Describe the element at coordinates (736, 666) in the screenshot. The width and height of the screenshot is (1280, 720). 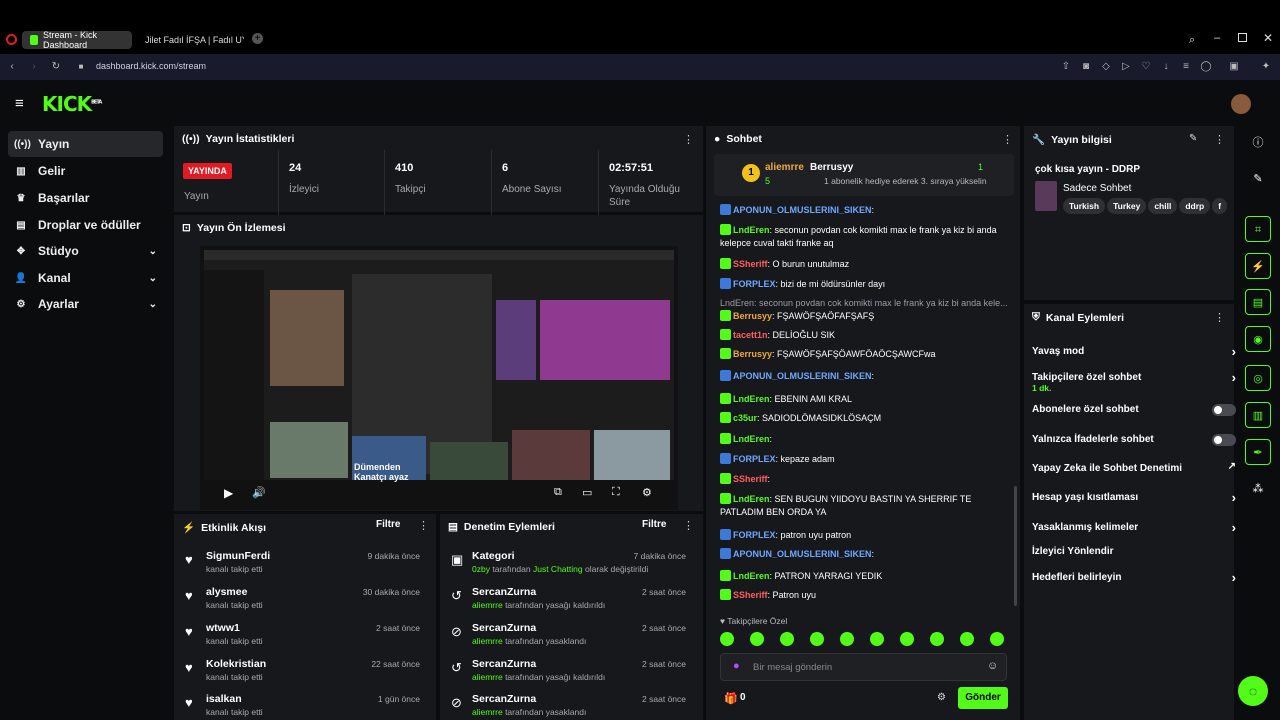
I see `mic-icon: ●` at that location.